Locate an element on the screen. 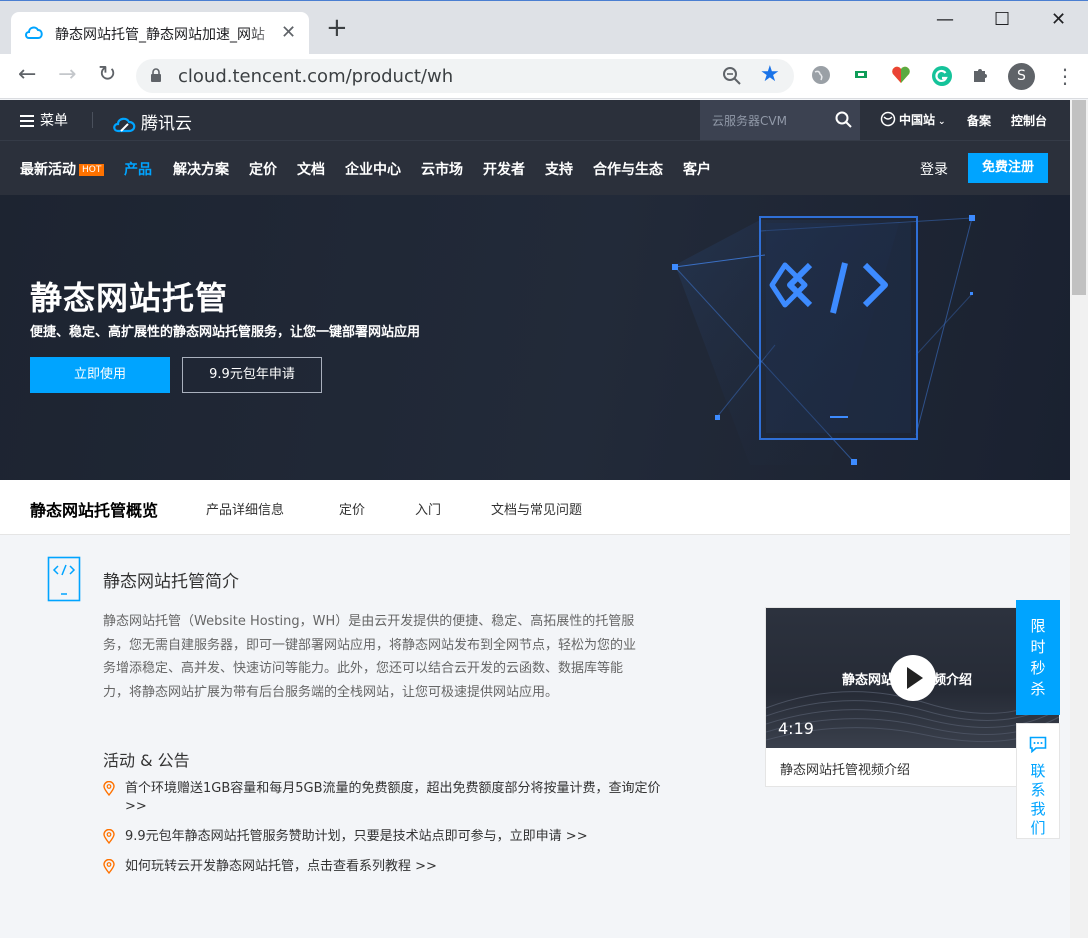 This screenshot has width=1088, height=938. tab-docs-faq: 文档与常见问题 is located at coordinates (536, 508).